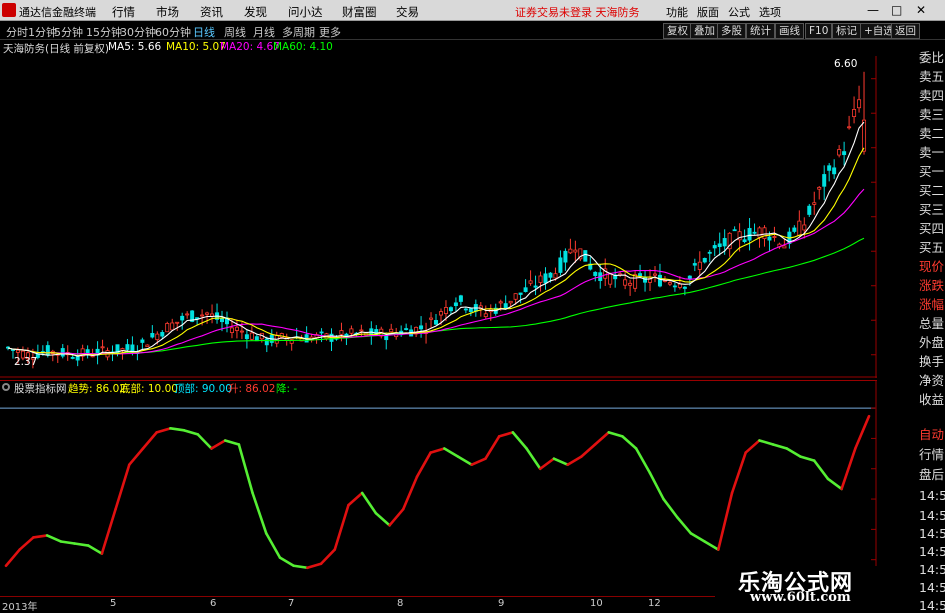 The image size is (945, 613). What do you see at coordinates (789, 31) in the screenshot?
I see `toolbar-button-4: 画线` at bounding box center [789, 31].